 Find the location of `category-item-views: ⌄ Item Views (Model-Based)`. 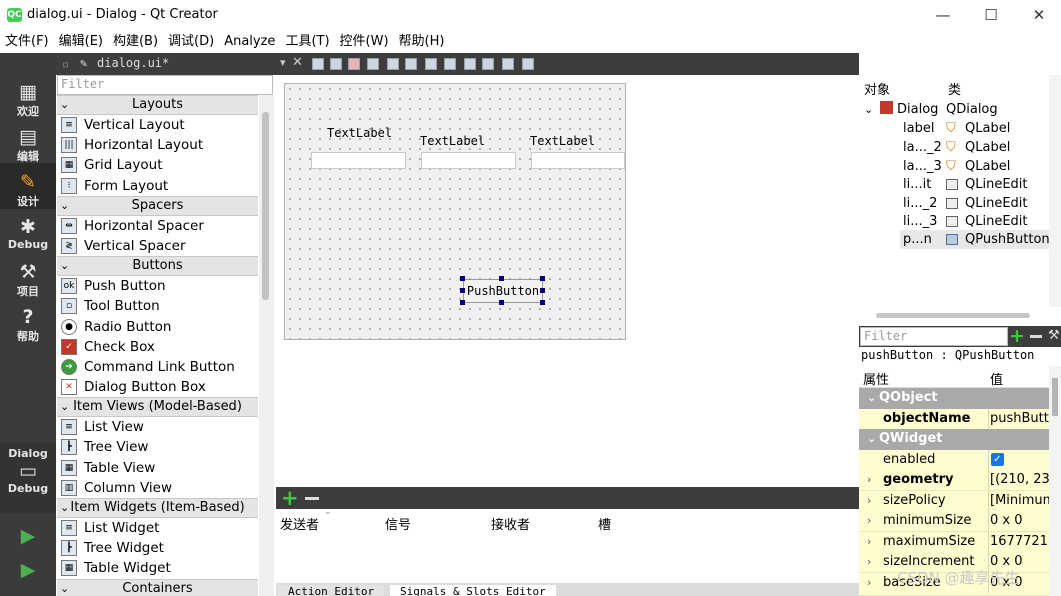

category-item-views: ⌄ Item Views (Model-Based) is located at coordinates (157, 407).